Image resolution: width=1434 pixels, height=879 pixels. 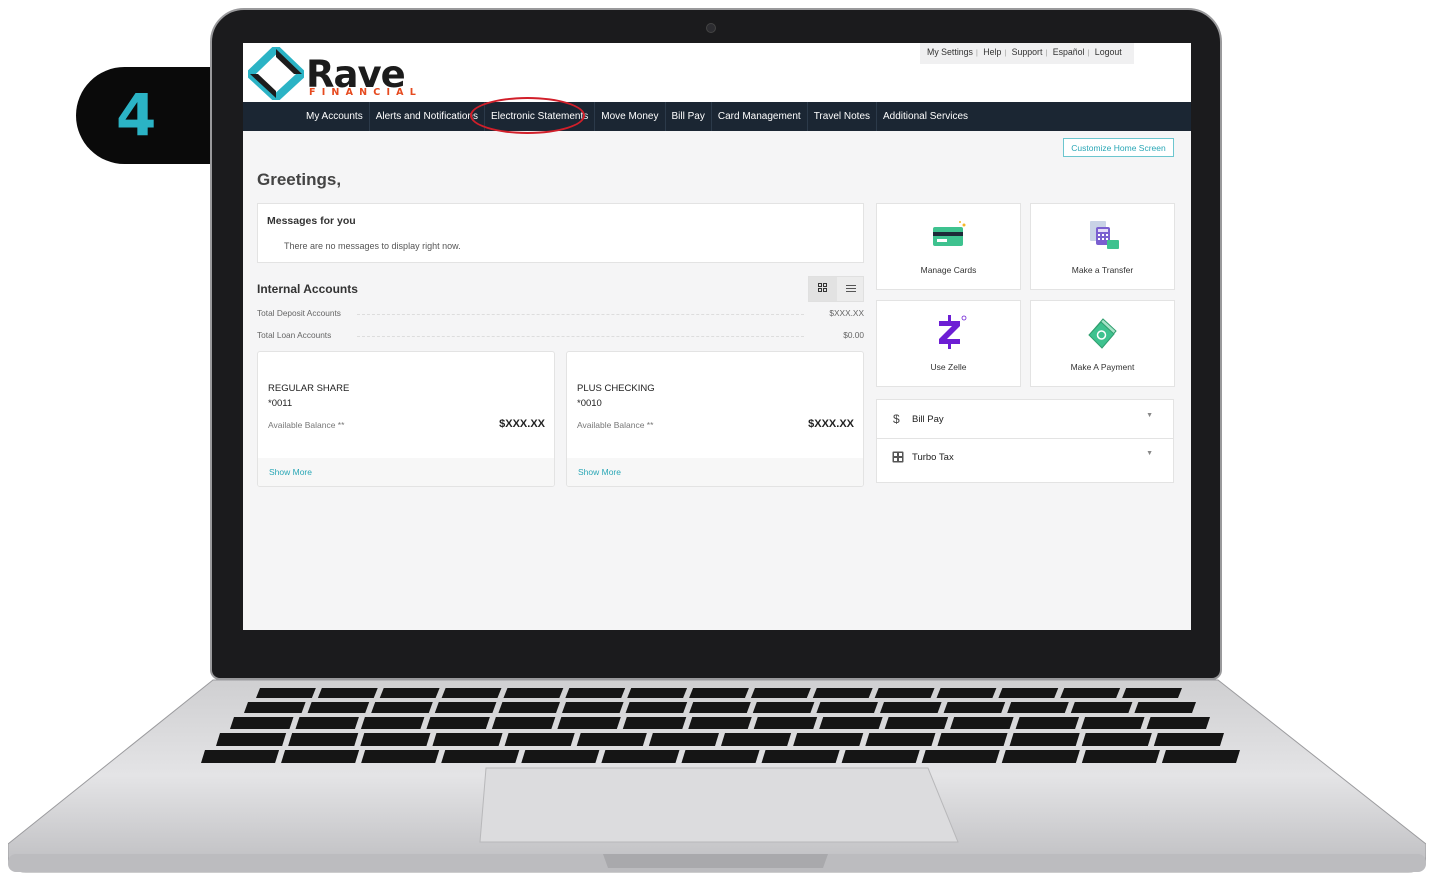 What do you see at coordinates (280, 403) in the screenshot?
I see `account-number: *0011` at bounding box center [280, 403].